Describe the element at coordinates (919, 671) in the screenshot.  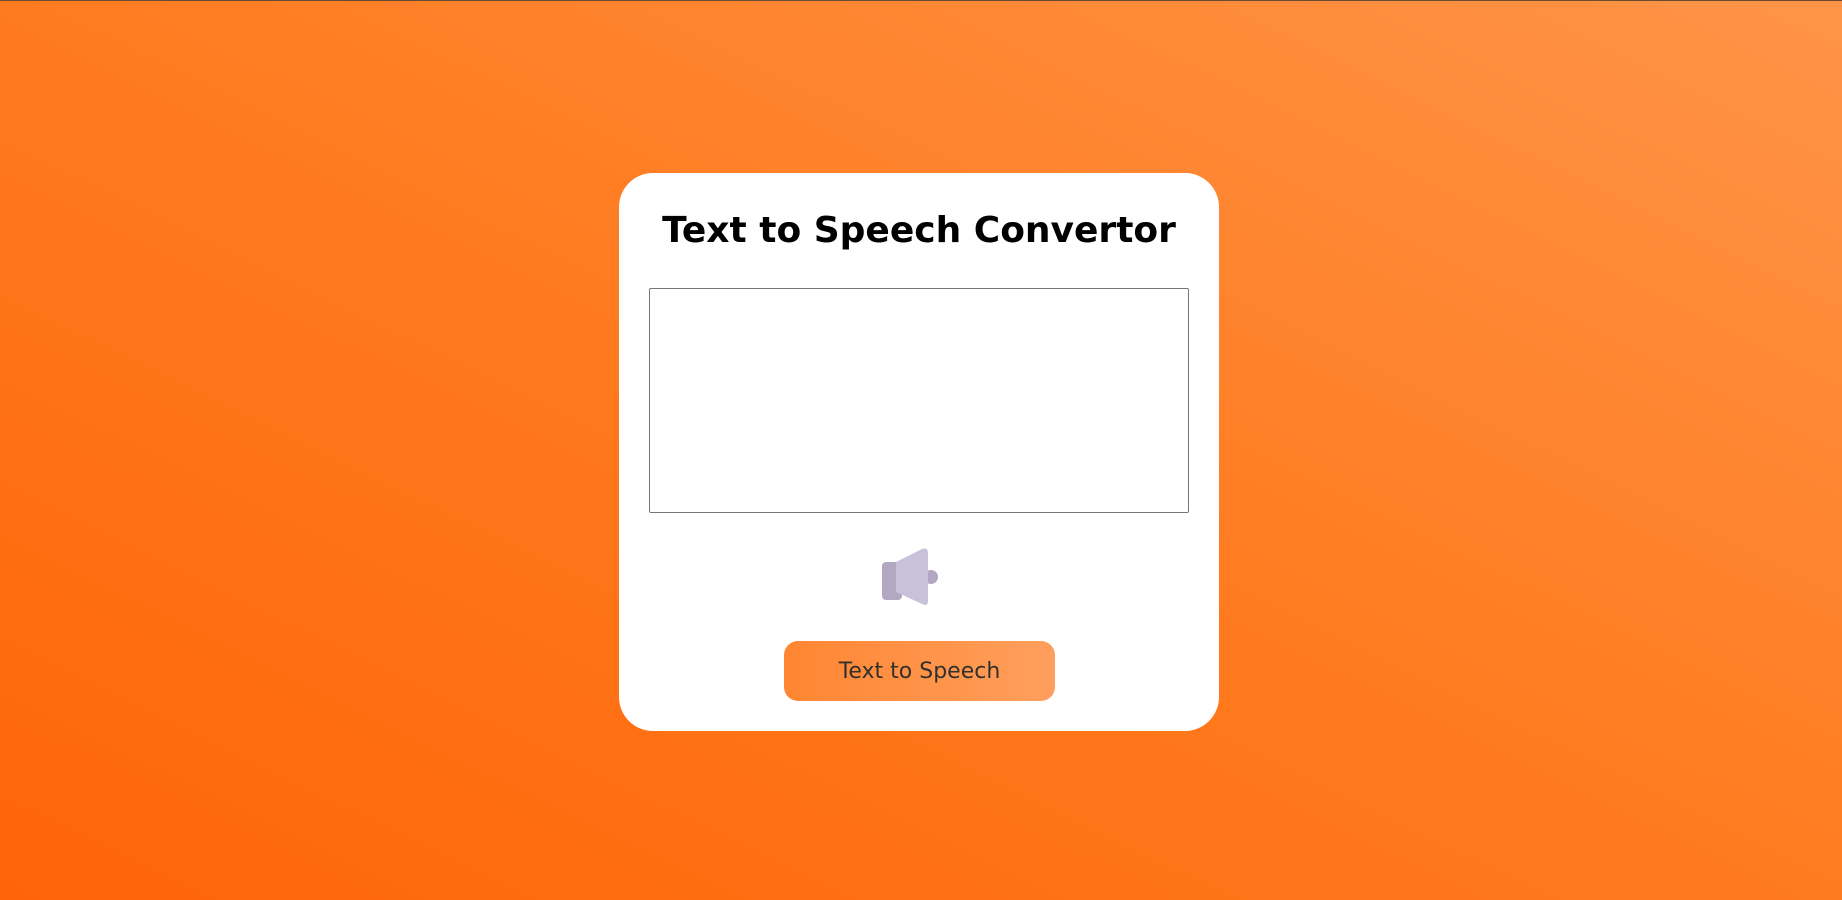
I see `text-to-speech-button: Text to Speech` at that location.